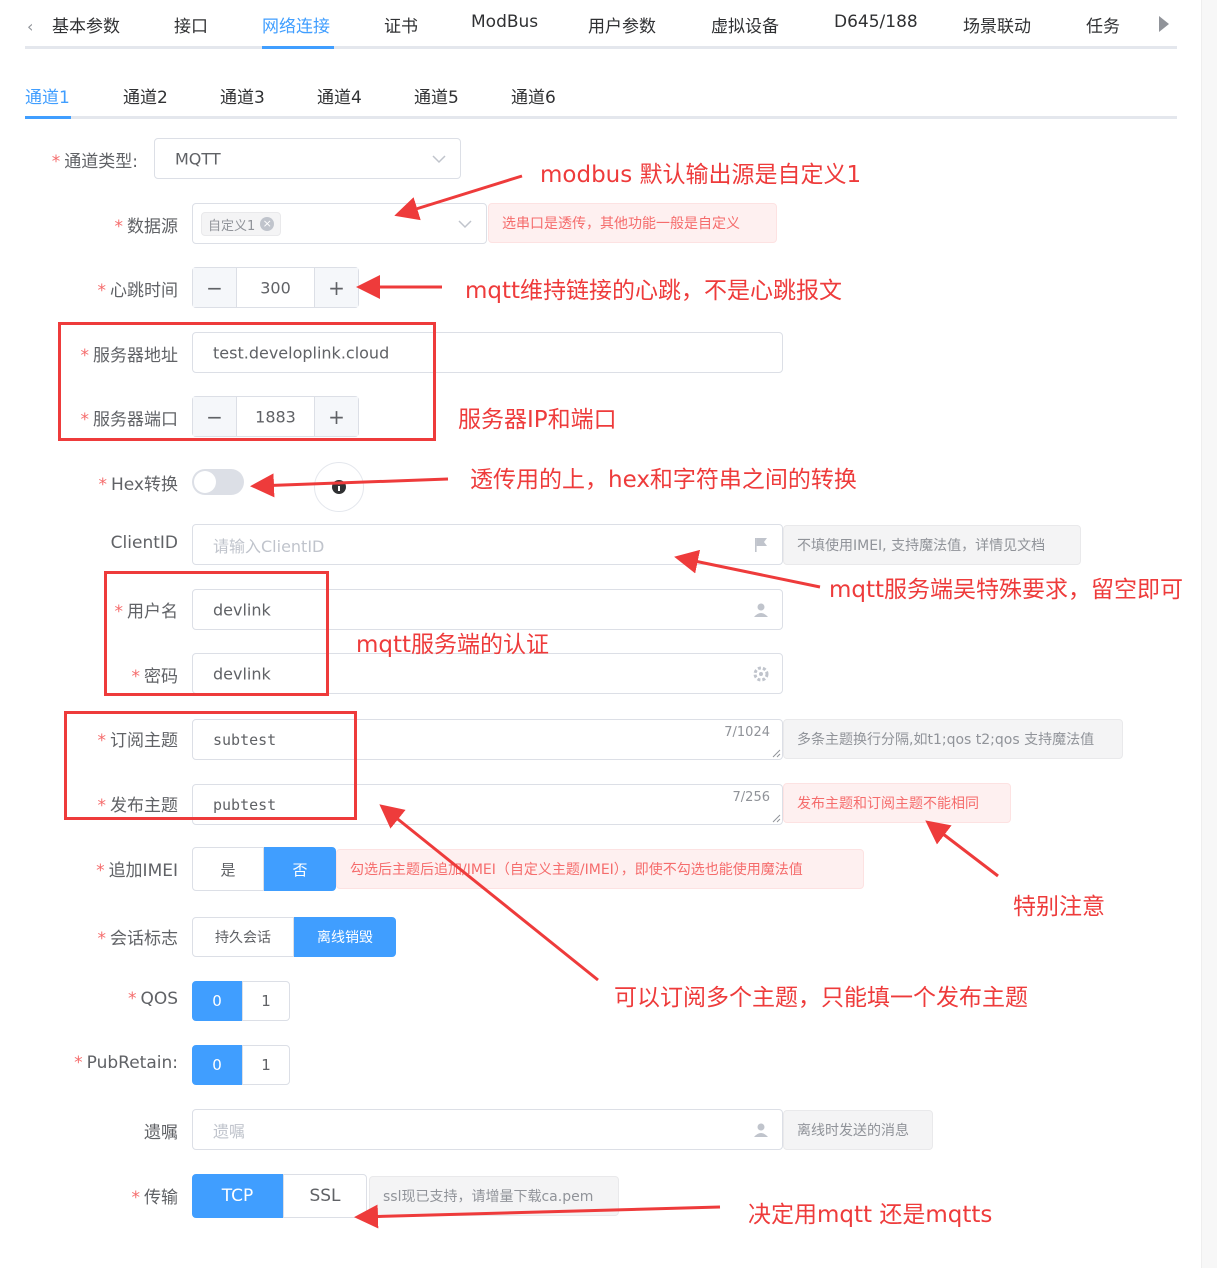 The width and height of the screenshot is (1217, 1268). Describe the element at coordinates (349, 485) in the screenshot. I see `arrow-hex` at that location.